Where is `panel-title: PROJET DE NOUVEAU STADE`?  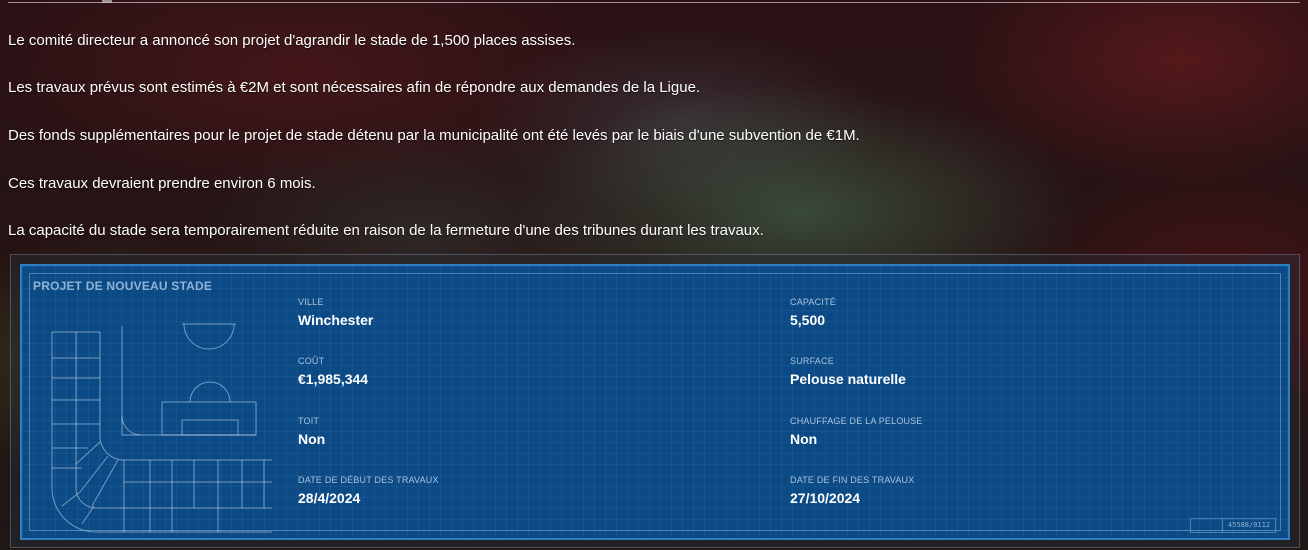
panel-title: PROJET DE NOUVEAU STADE is located at coordinates (123, 286).